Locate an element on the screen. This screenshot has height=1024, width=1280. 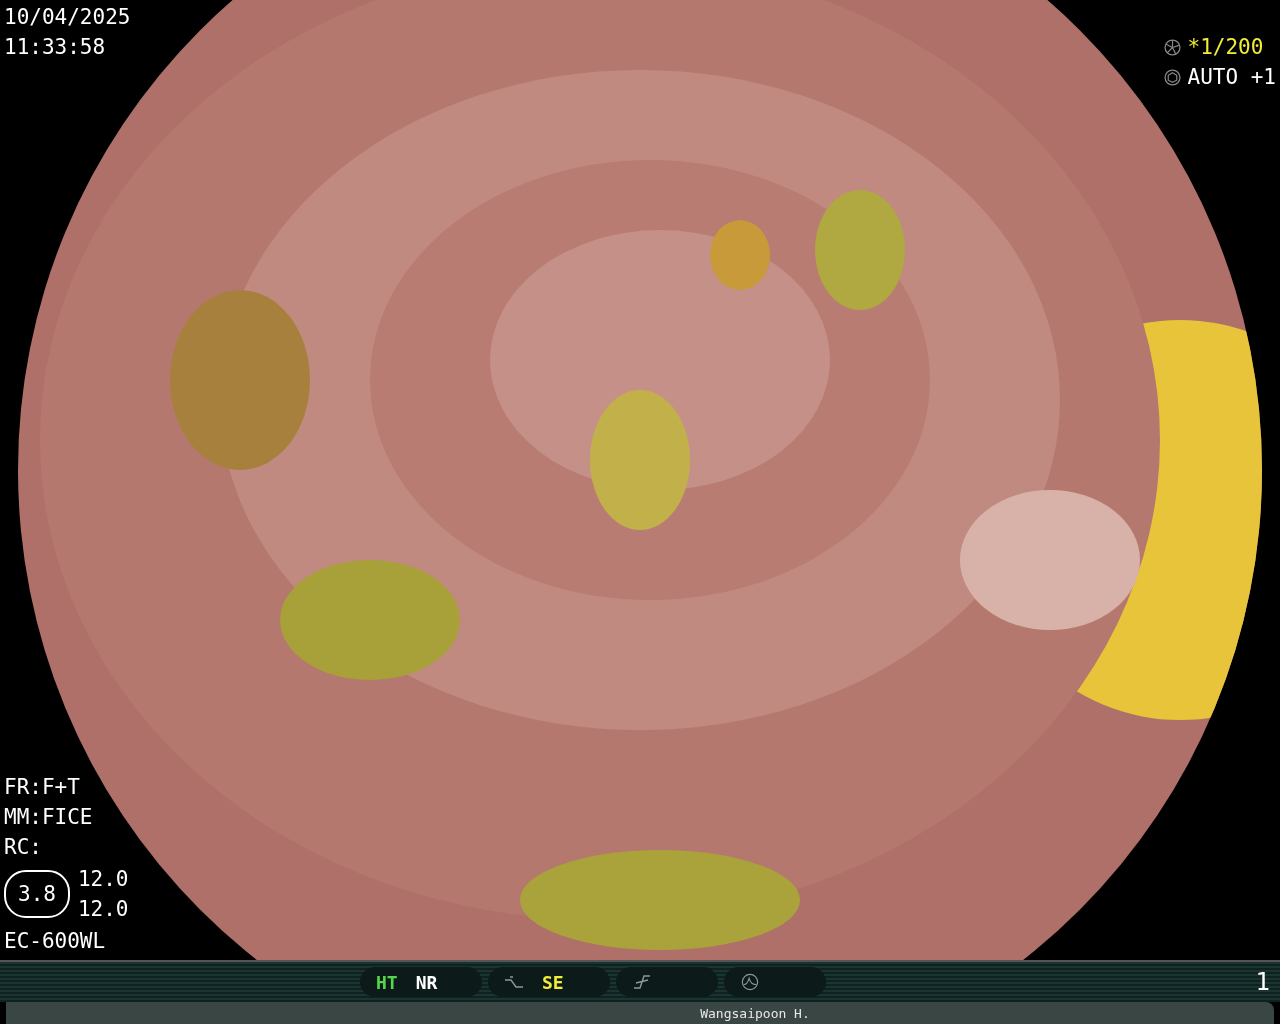
curve-icon is located at coordinates (514, 982).